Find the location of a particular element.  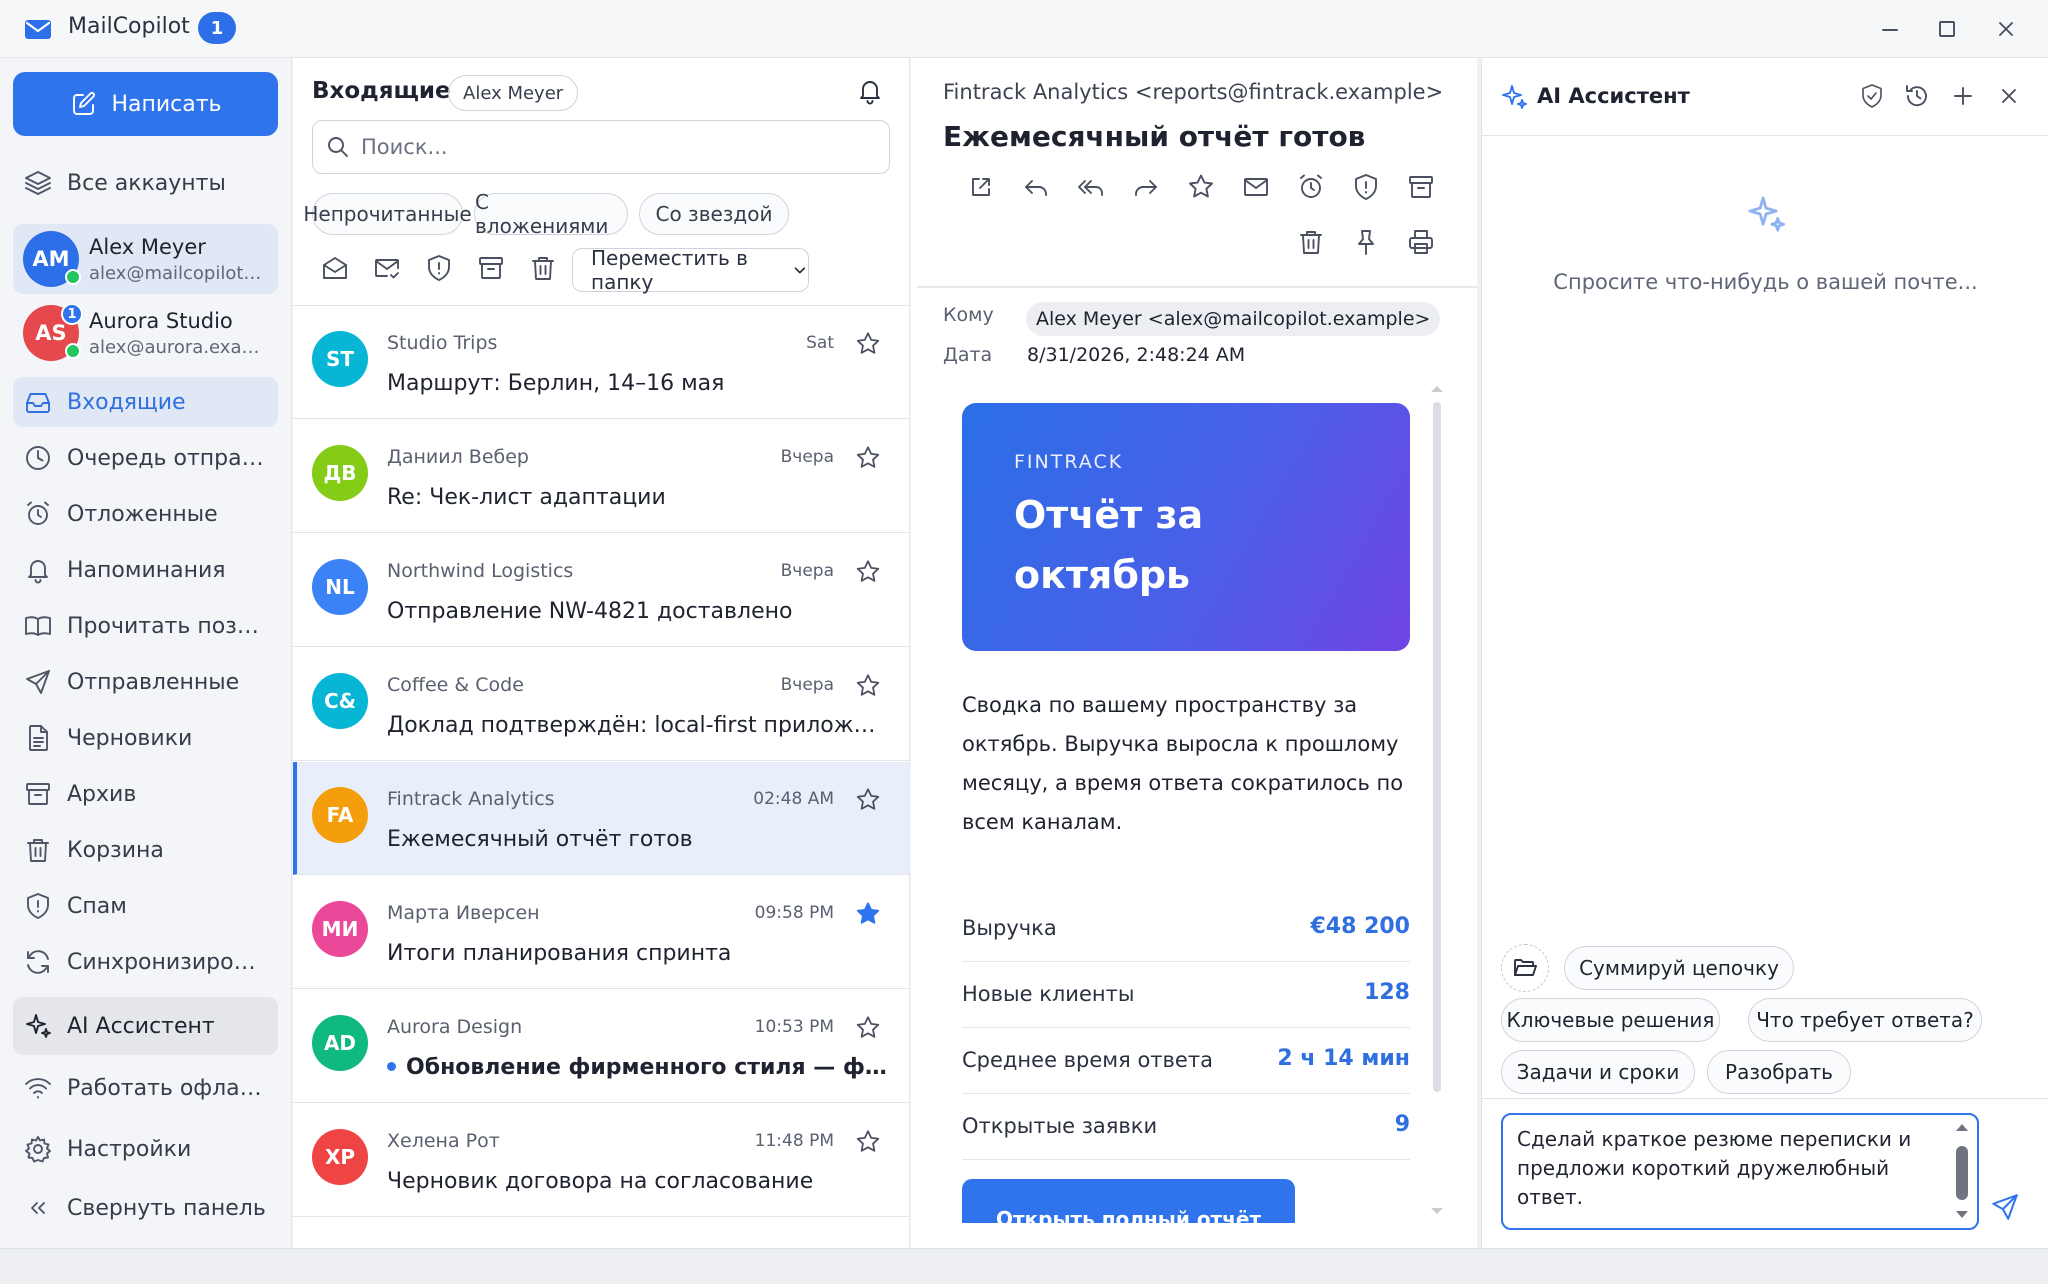

message-time: 09:58 PM is located at coordinates (794, 913).